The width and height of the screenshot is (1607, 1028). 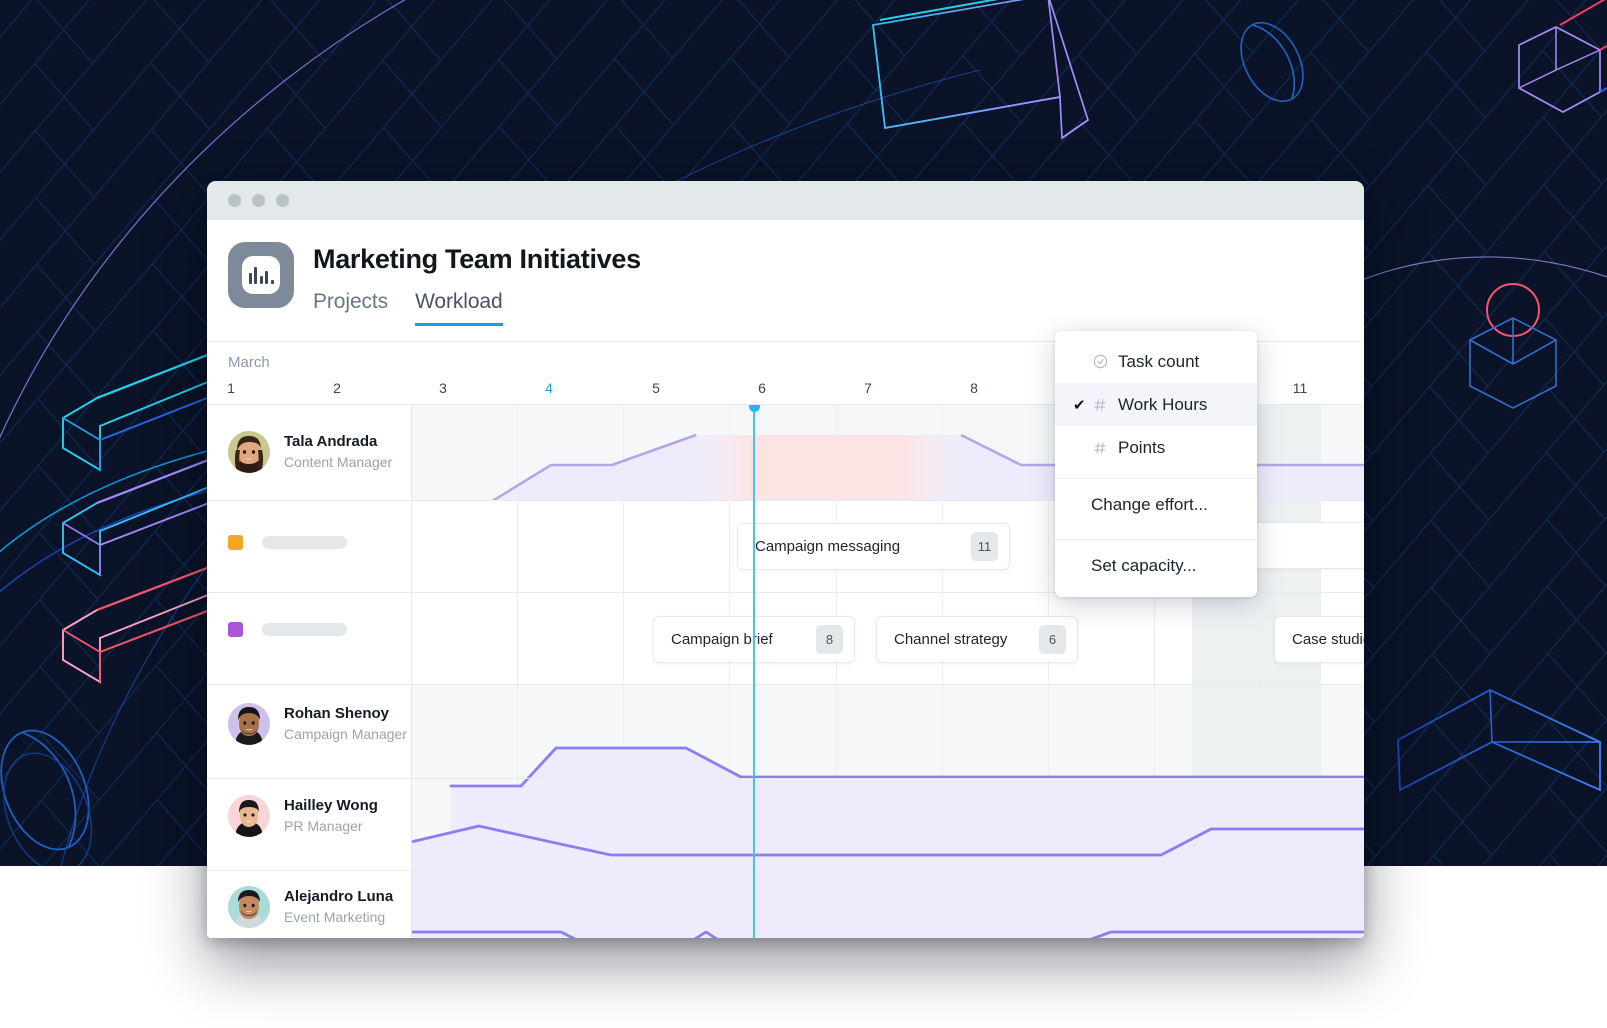 What do you see at coordinates (345, 733) in the screenshot?
I see `member-role: Campaign Manager` at bounding box center [345, 733].